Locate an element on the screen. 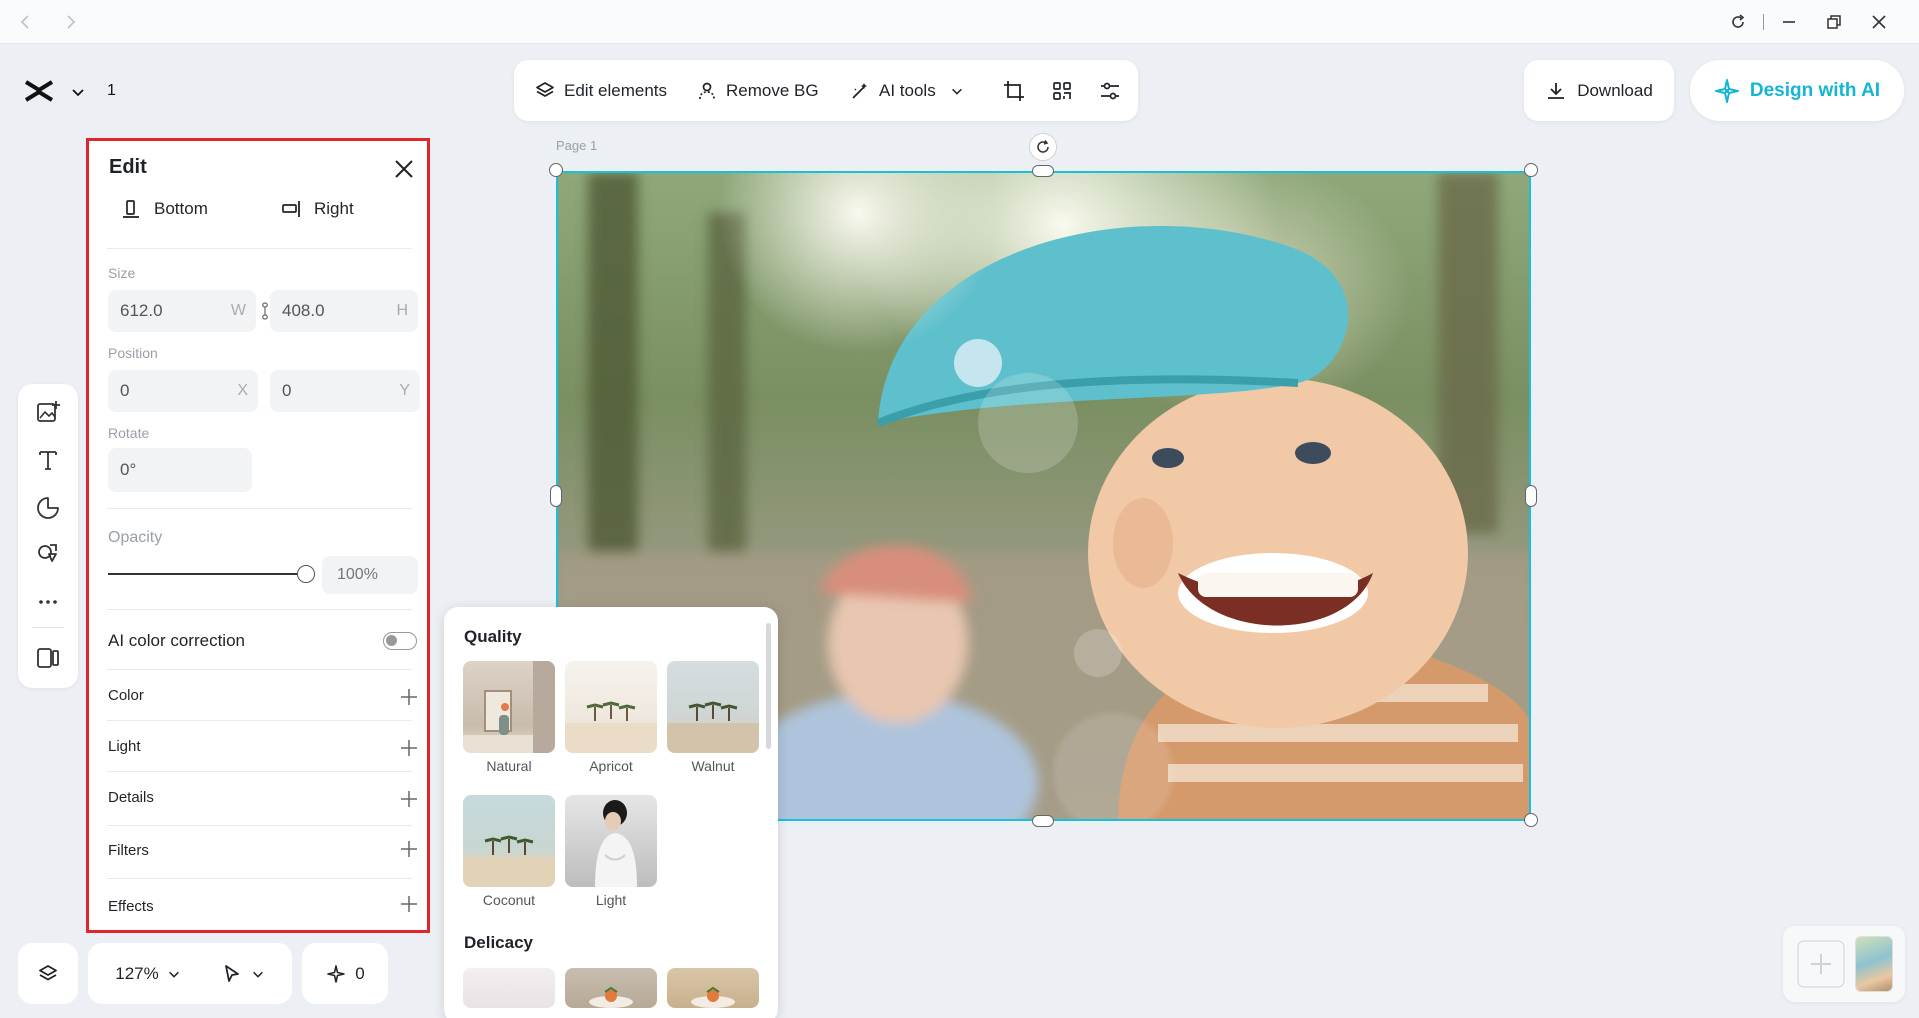  filter-coconut-label: Coconut is located at coordinates (509, 900).